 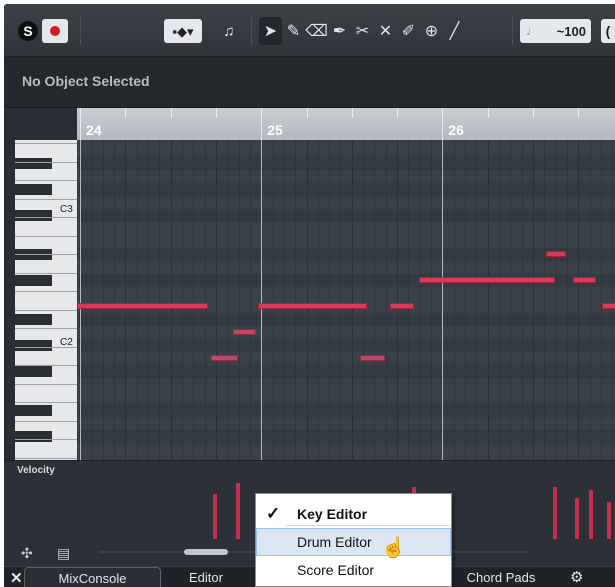 I want to click on horizontal-scrollbar-thumb, so click(x=206, y=552).